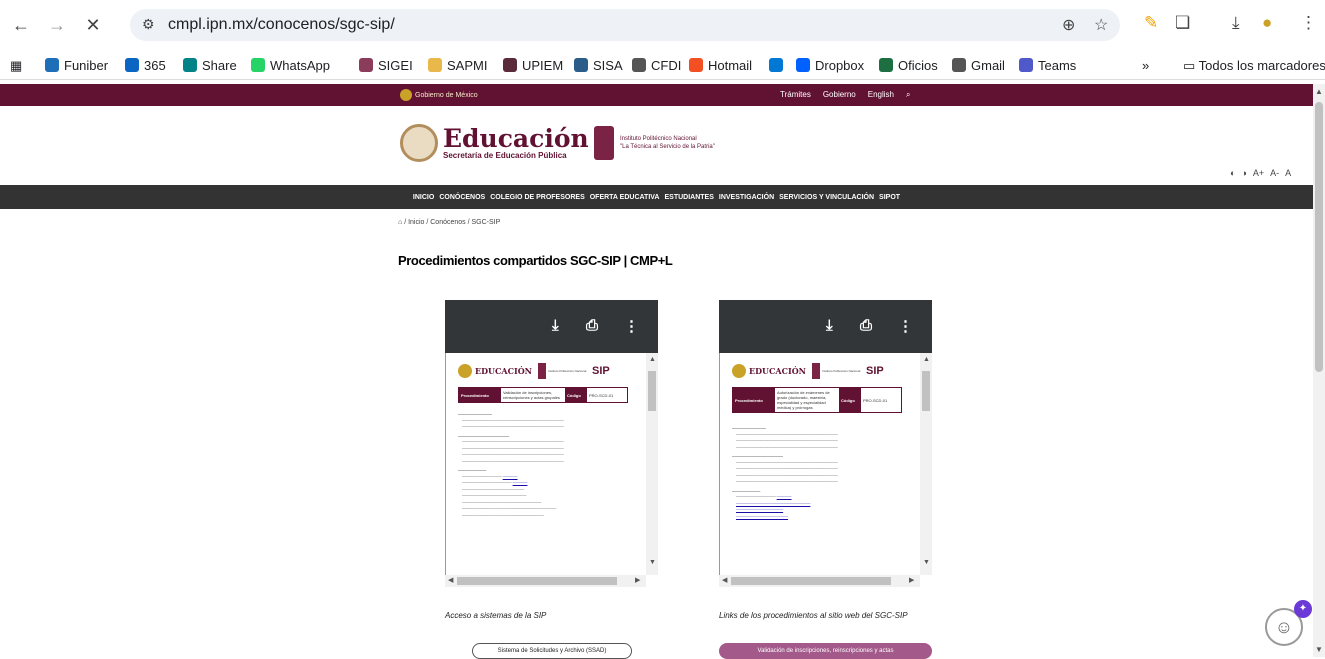 The image size is (1325, 659). I want to click on bookmark-funiber: Funiber, so click(76, 65).